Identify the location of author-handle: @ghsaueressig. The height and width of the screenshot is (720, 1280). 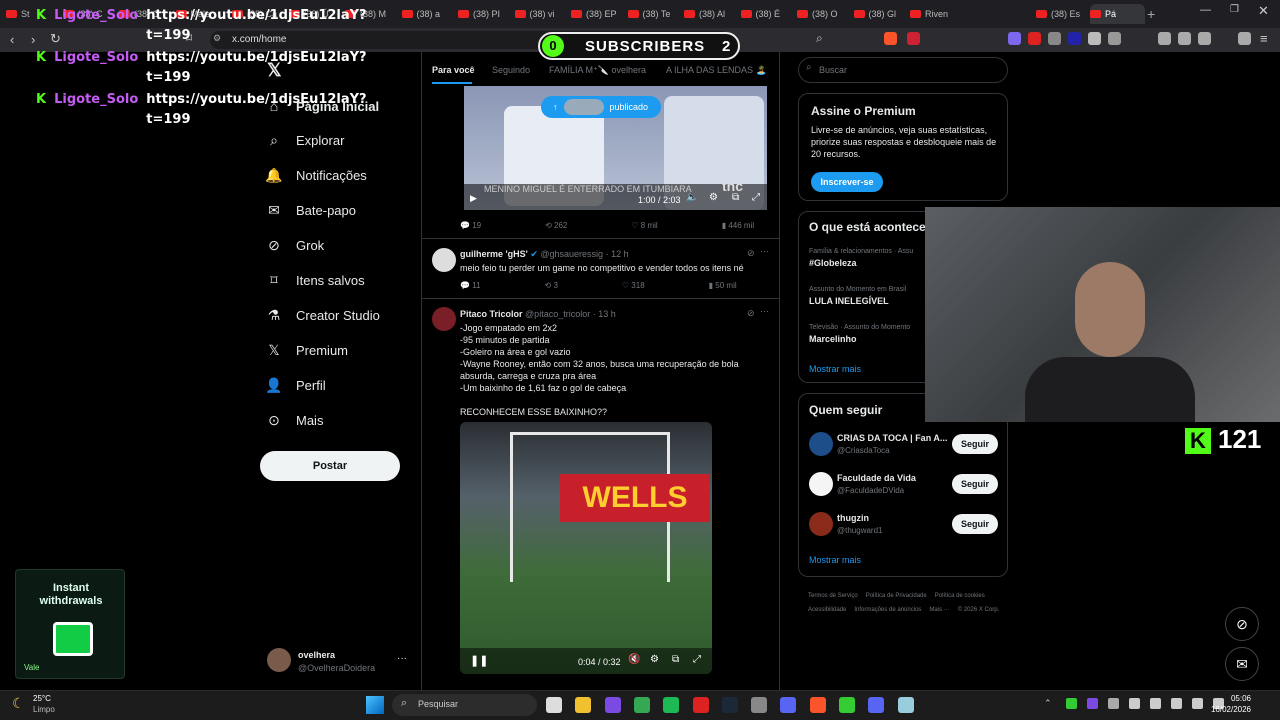
(571, 254).